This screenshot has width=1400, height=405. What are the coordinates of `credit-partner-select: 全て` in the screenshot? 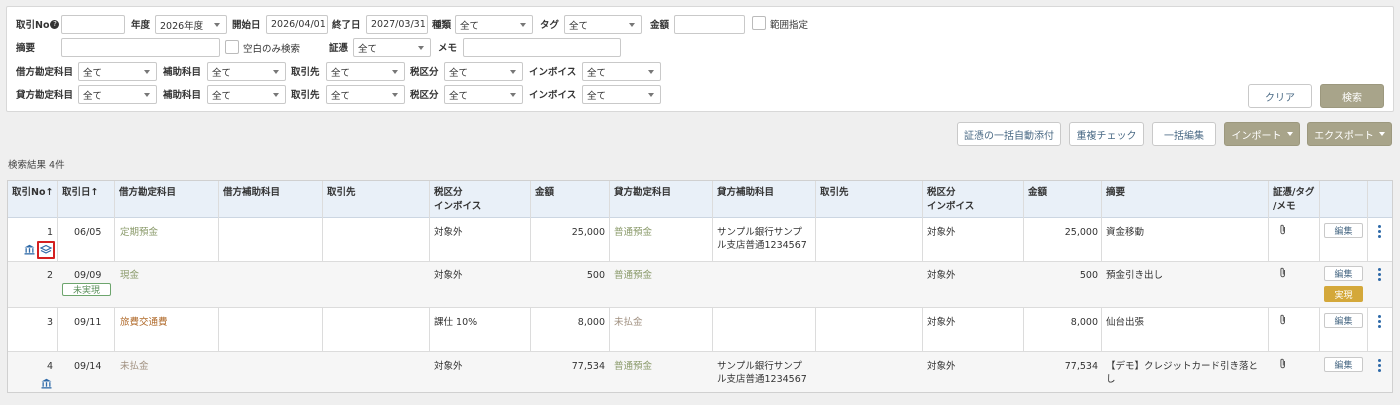 It's located at (365, 94).